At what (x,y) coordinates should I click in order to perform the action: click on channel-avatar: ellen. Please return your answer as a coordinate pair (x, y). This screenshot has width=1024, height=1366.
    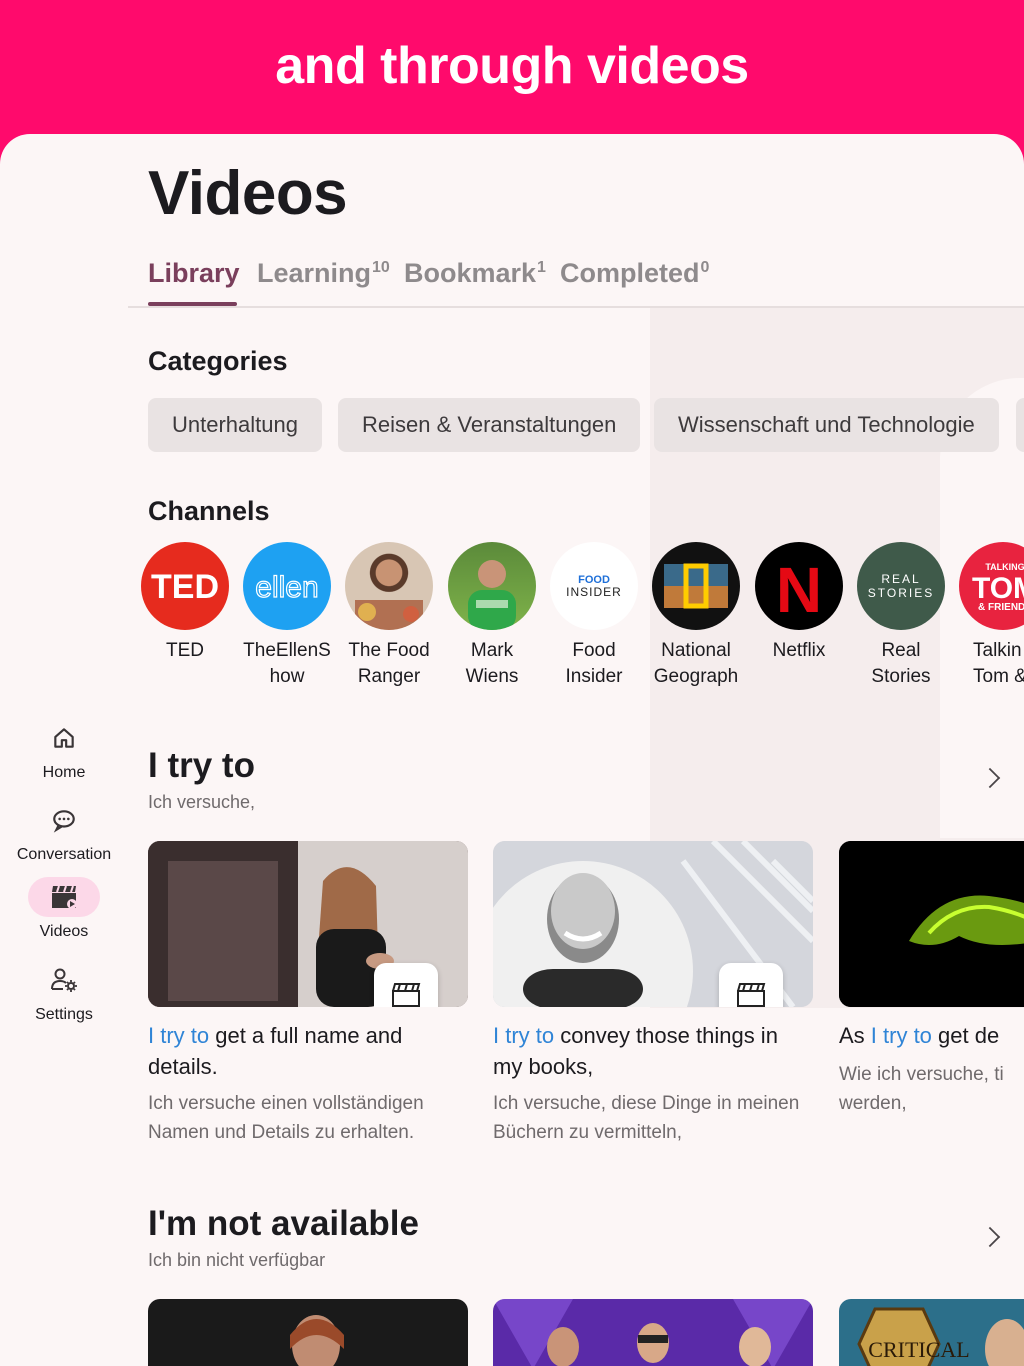
    Looking at the image, I should click on (287, 586).